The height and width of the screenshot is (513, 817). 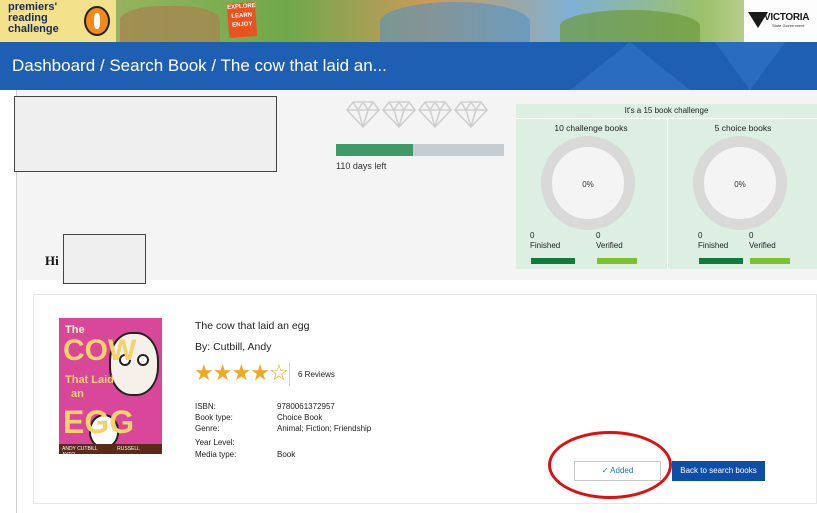 What do you see at coordinates (300, 417) in the screenshot?
I see `book-type-value: Choice Book` at bounding box center [300, 417].